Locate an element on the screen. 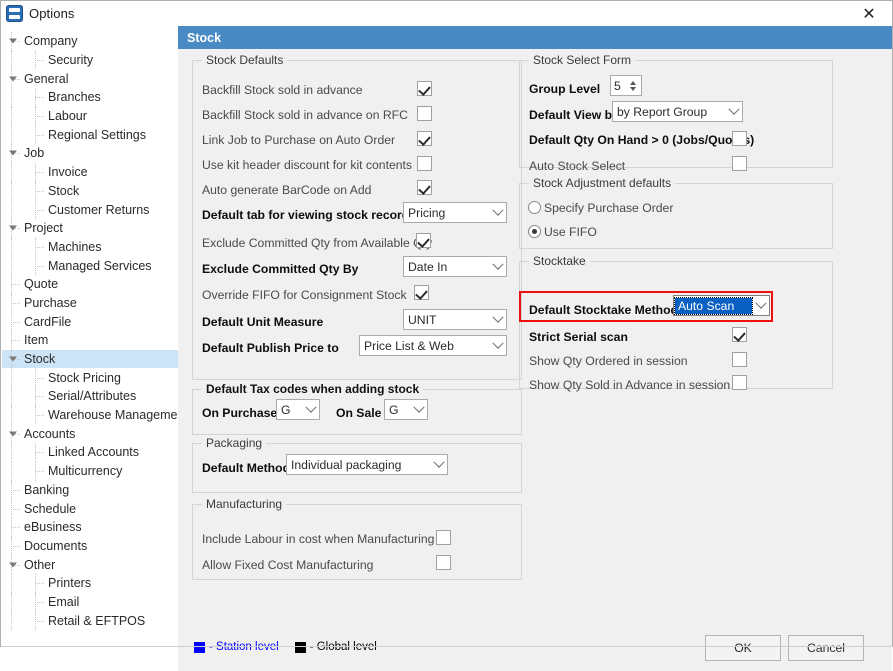  sidebar-item-warehouse-management: Warehouse Management is located at coordinates (90, 415).